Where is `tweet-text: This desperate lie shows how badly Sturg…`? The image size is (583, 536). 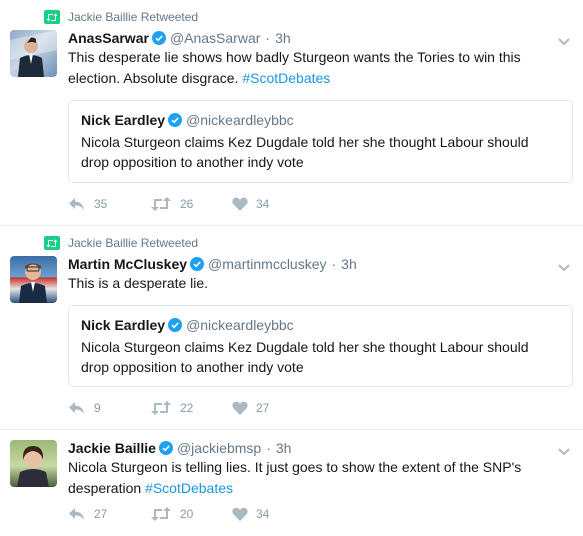 tweet-text: This desperate lie shows how badly Sturg… is located at coordinates (317, 68).